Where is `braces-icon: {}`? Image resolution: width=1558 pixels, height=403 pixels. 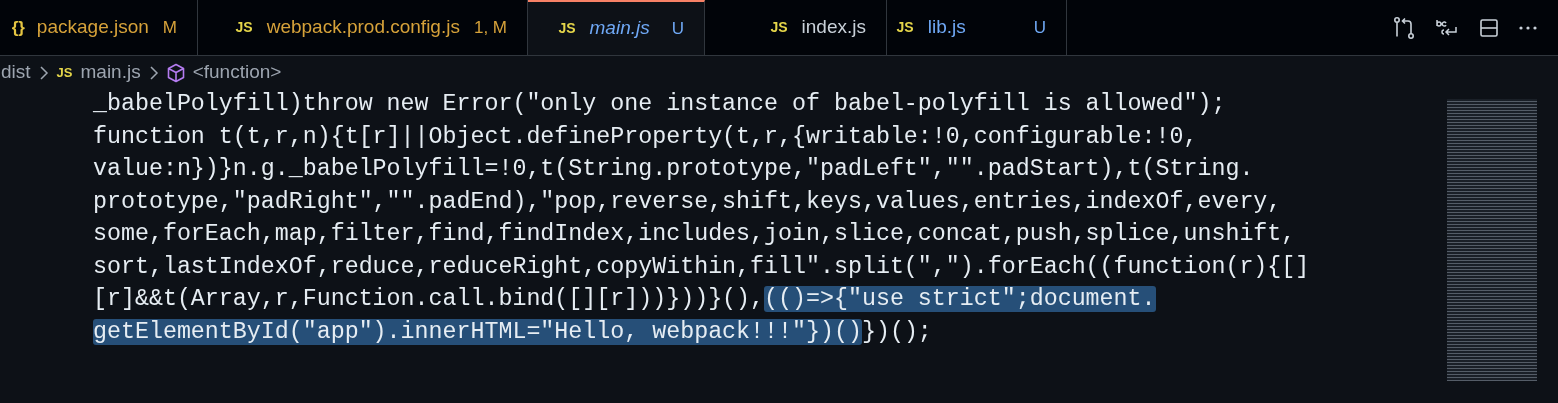 braces-icon: {} is located at coordinates (18, 27).